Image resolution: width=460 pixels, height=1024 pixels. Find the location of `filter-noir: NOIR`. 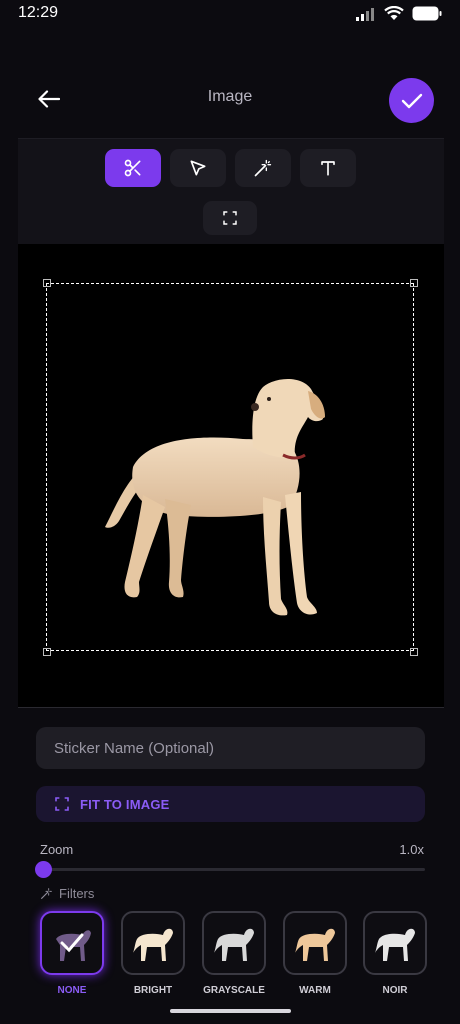

filter-noir: NOIR is located at coordinates (395, 953).